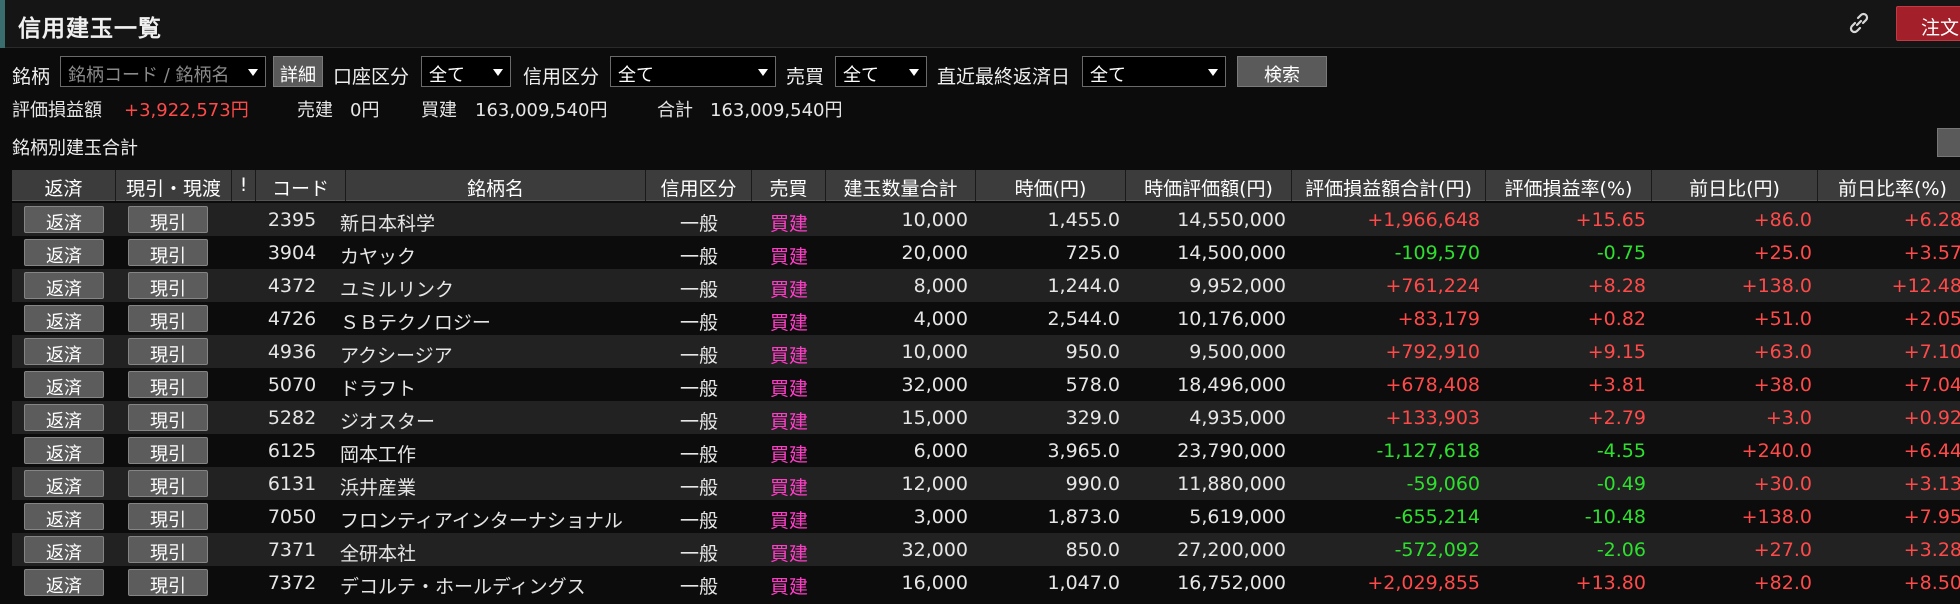 This screenshot has width=1960, height=604. Describe the element at coordinates (1282, 71) in the screenshot. I see `search-button: 検索` at that location.